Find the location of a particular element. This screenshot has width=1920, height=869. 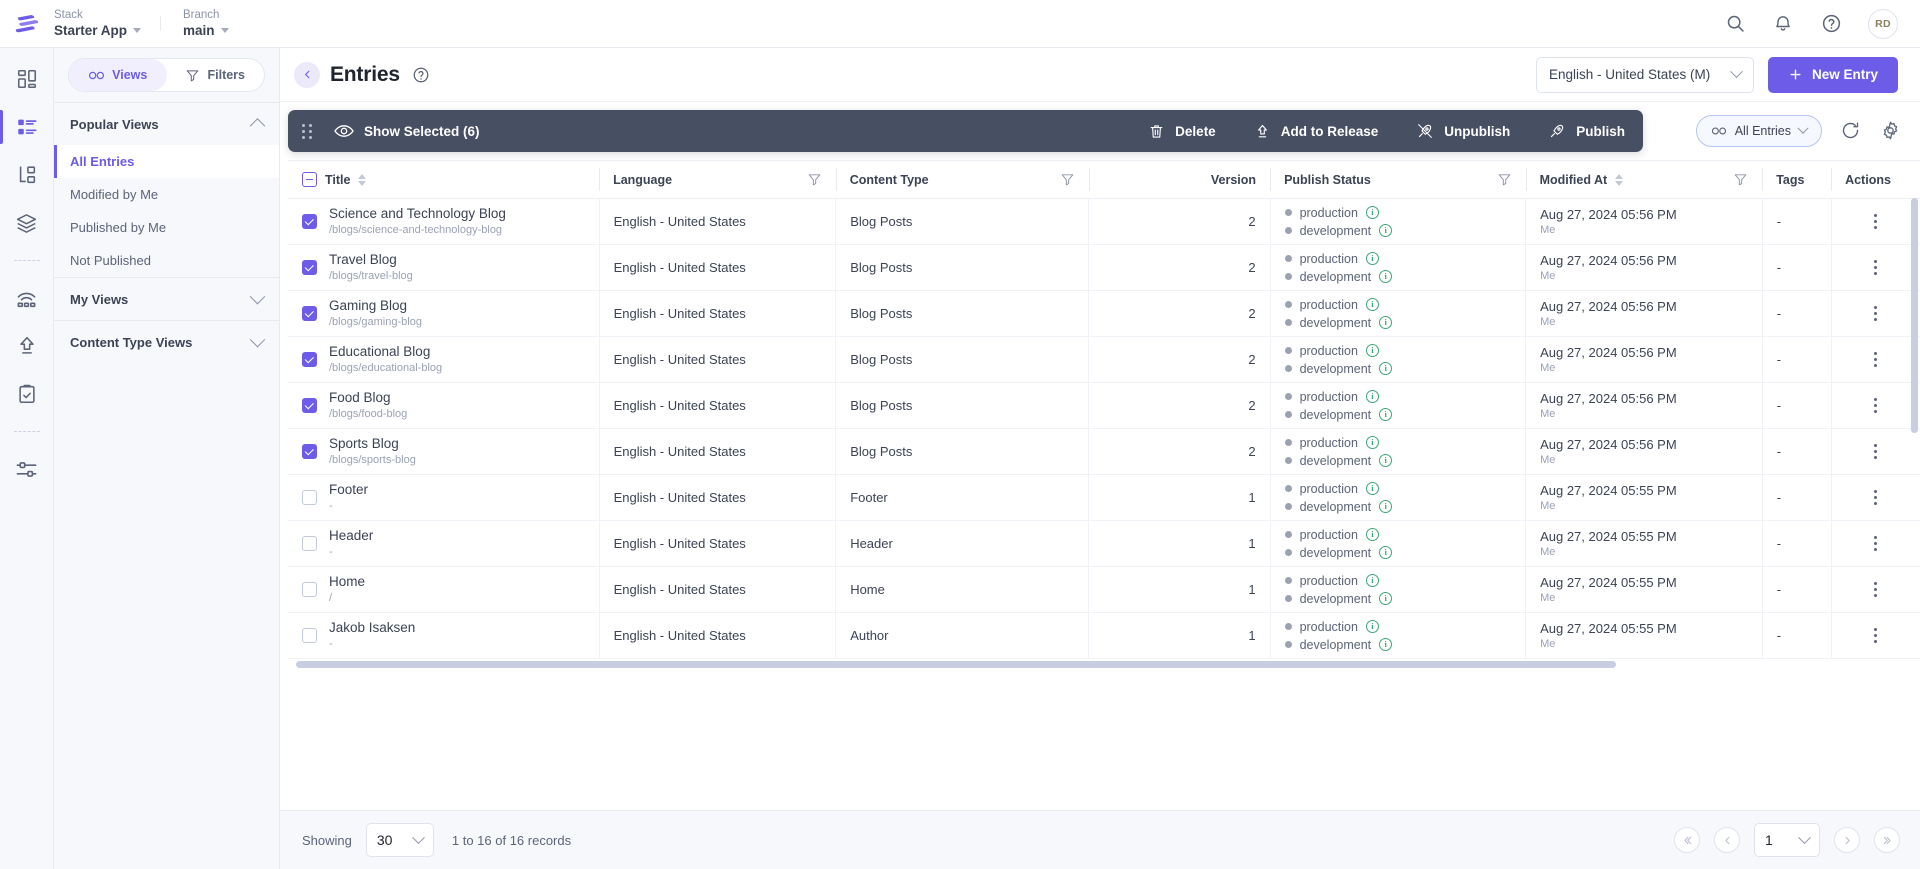

last-page-button is located at coordinates (1887, 840).